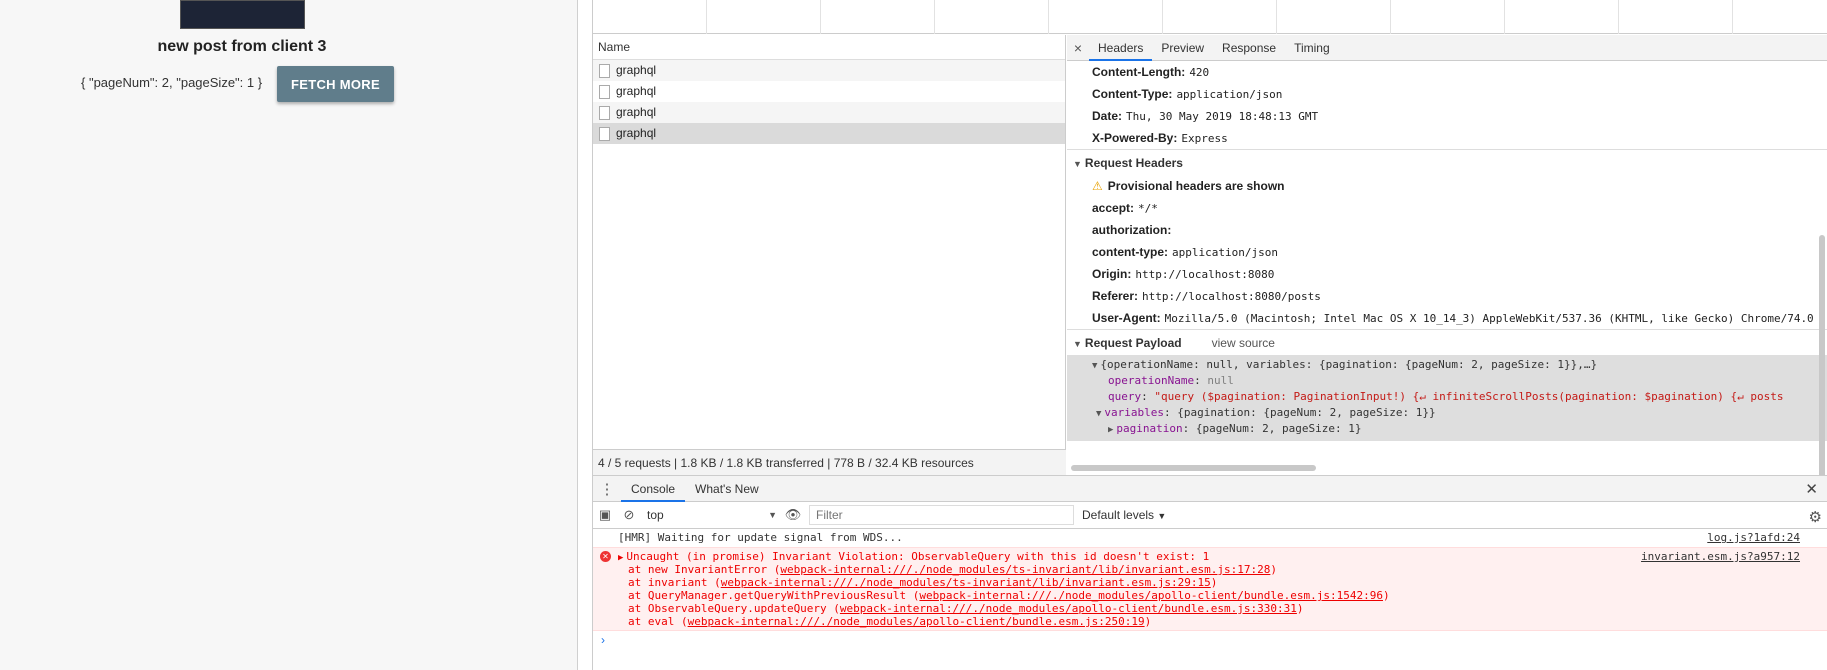 Image resolution: width=1827 pixels, height=670 pixels. I want to click on header-row: X-Powered-By: Express, so click(1160, 138).